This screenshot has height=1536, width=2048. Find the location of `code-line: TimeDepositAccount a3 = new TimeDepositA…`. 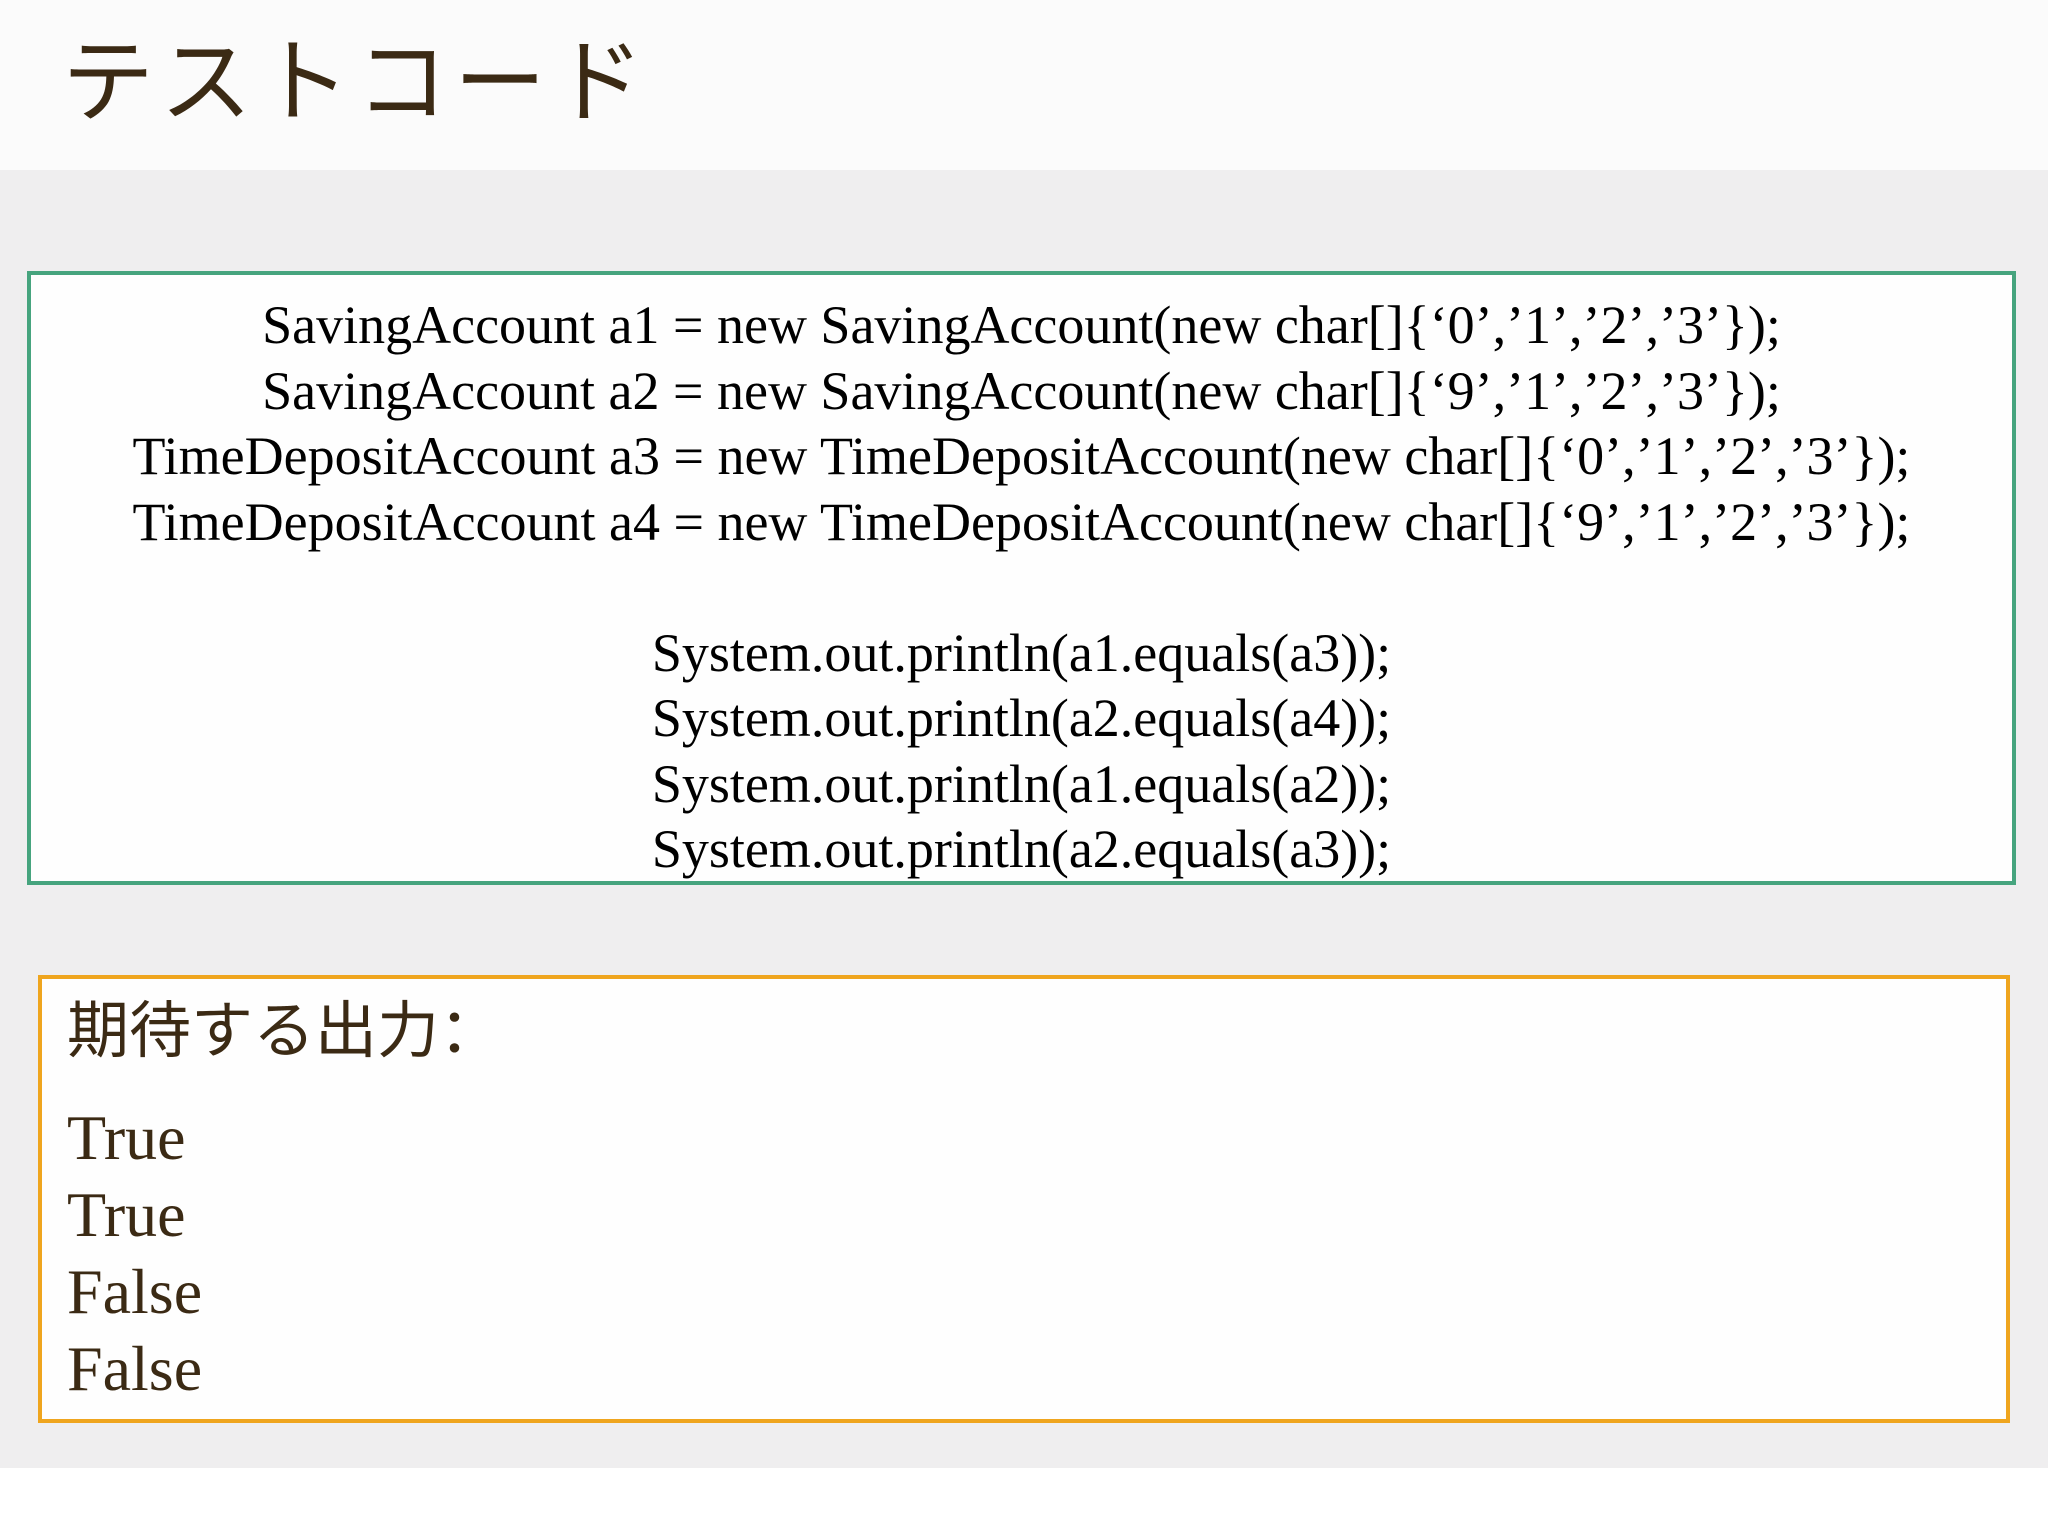

code-line: TimeDepositAccount a3 = new TimeDepositA… is located at coordinates (1021, 456).